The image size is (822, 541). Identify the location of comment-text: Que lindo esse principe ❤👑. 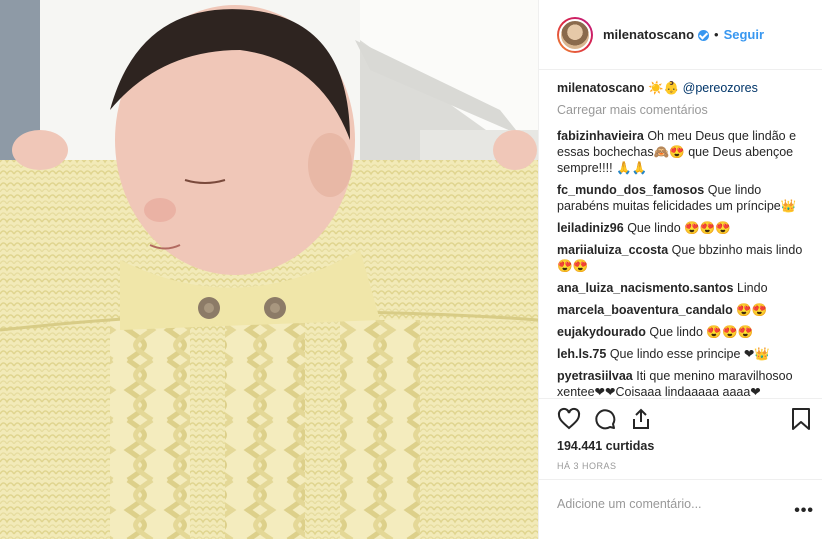
(689, 354).